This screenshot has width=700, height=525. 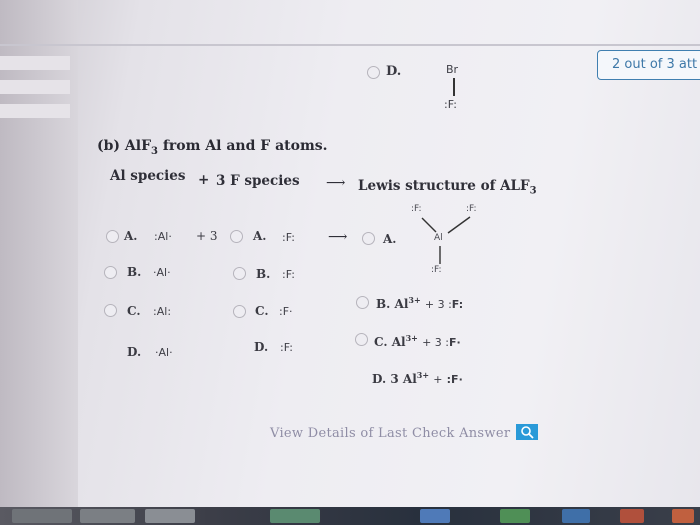 What do you see at coordinates (236, 236) in the screenshot?
I see `f-option-a-radio` at bounding box center [236, 236].